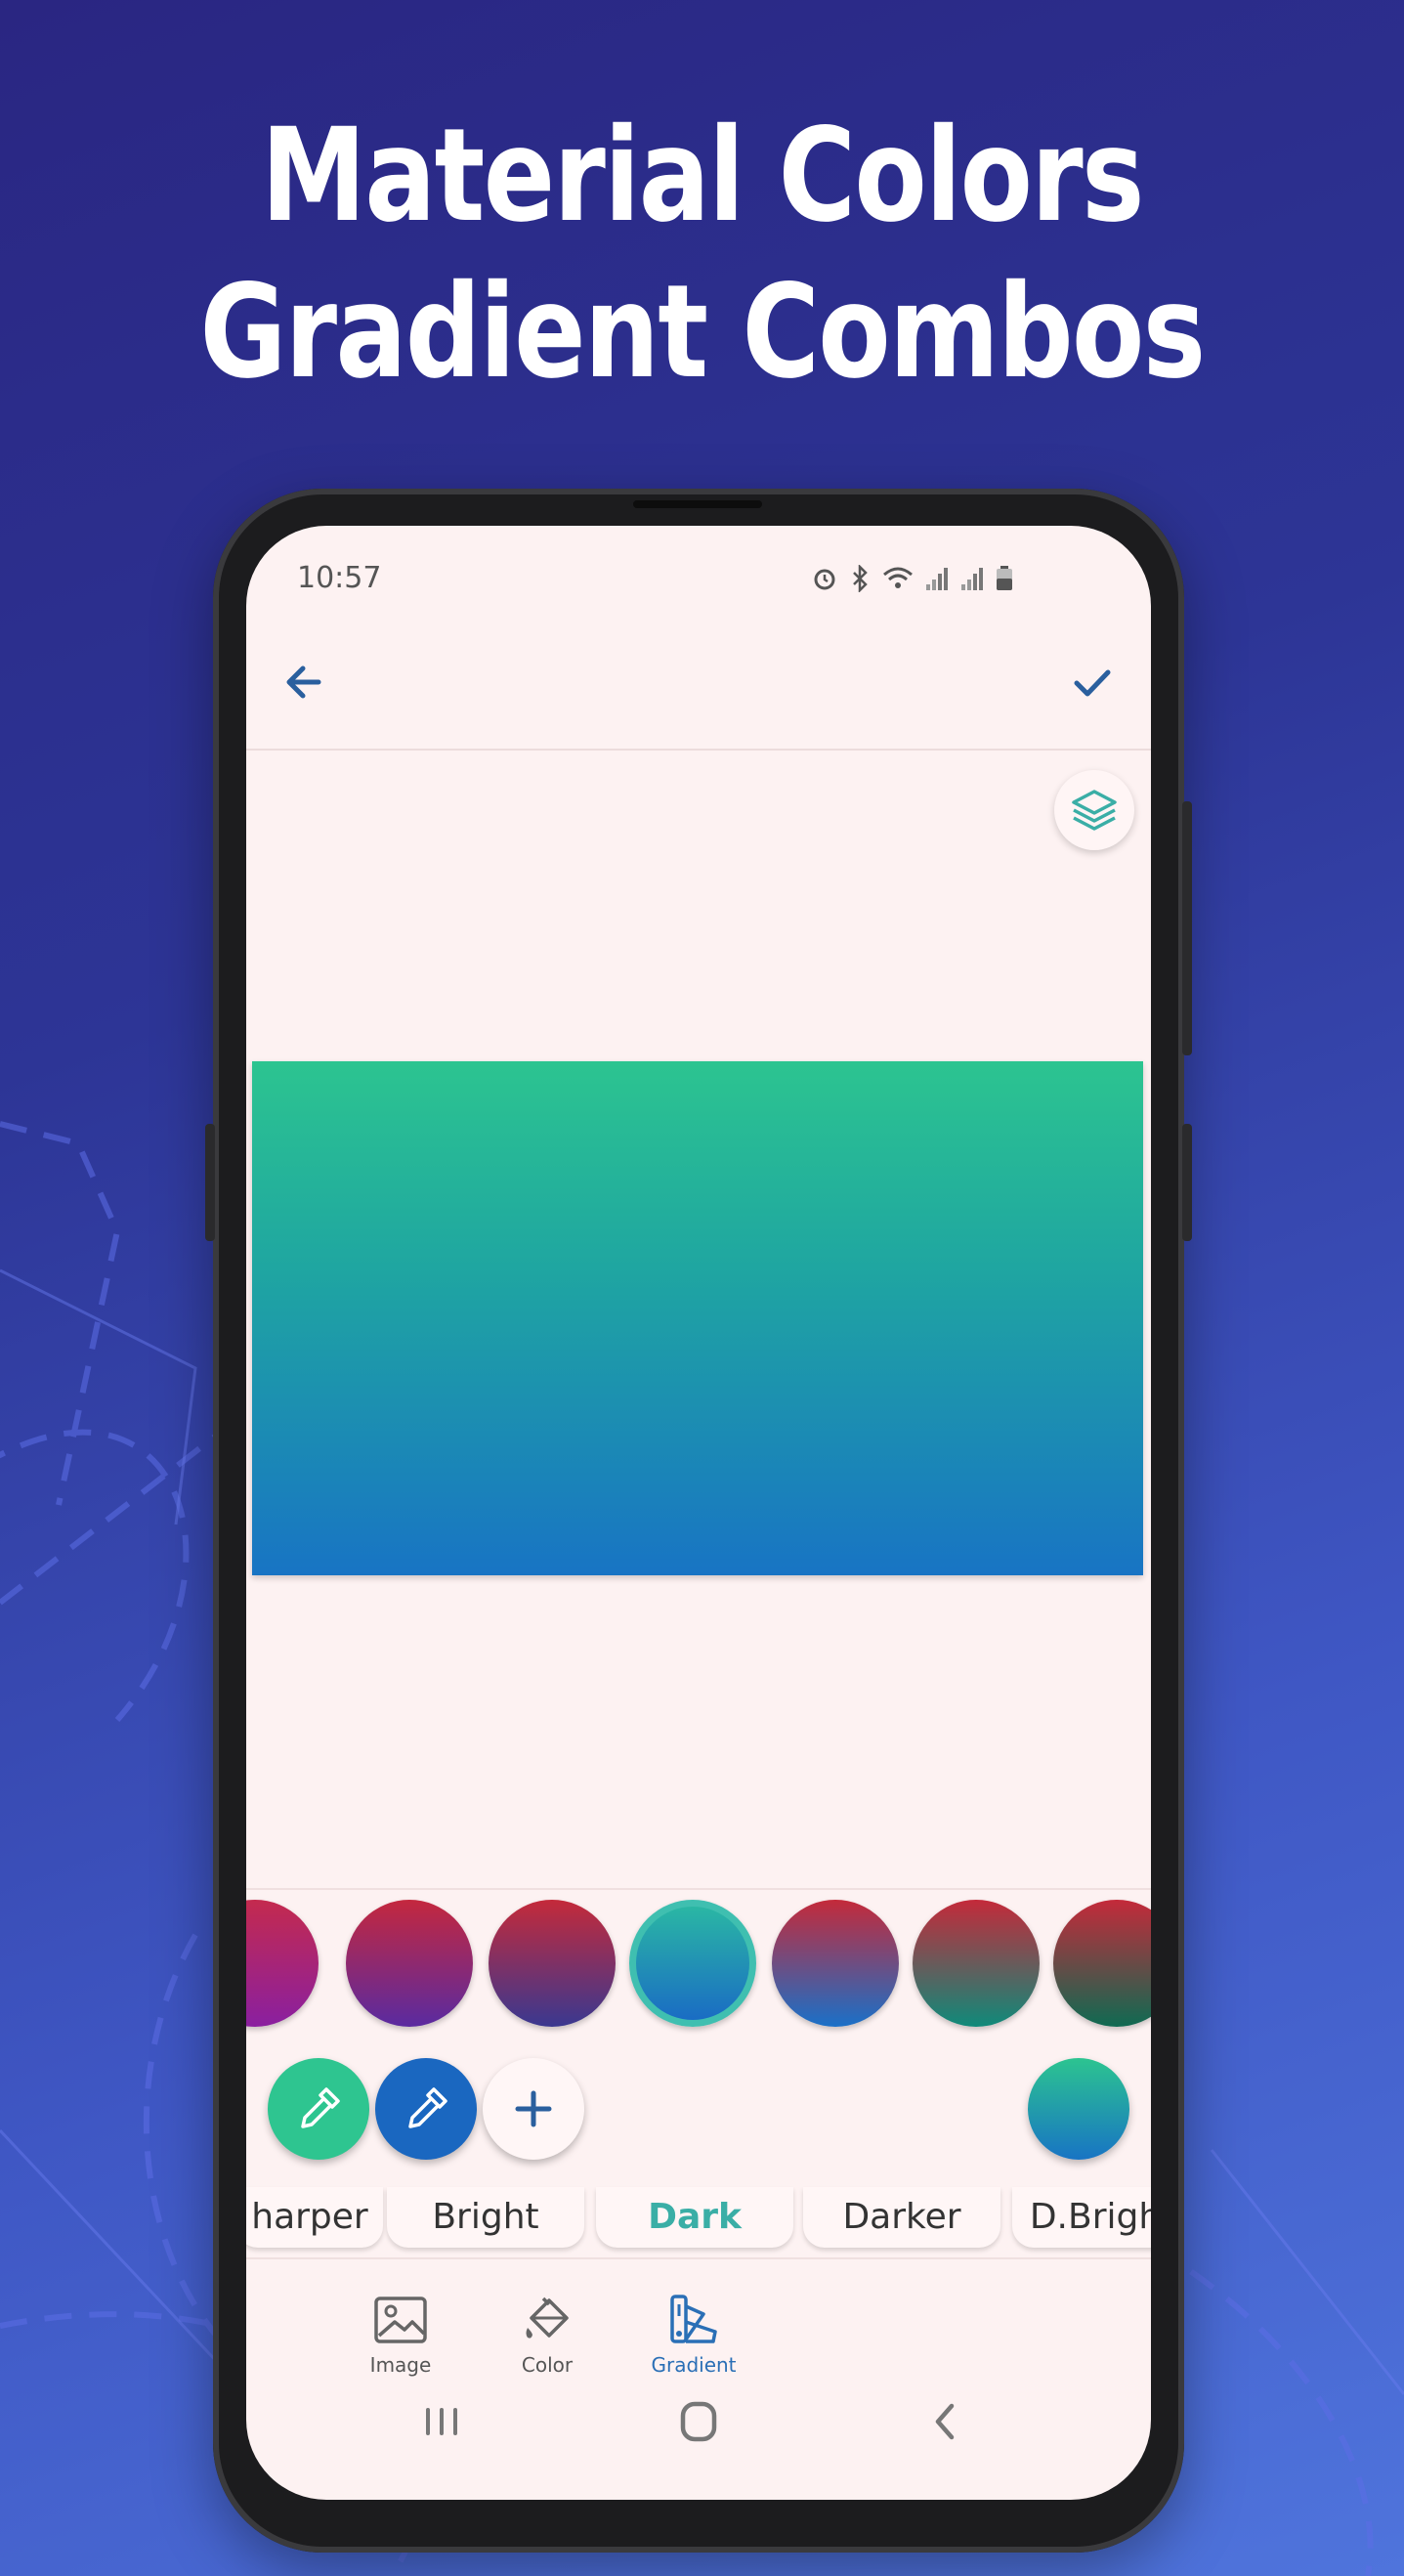 The width and height of the screenshot is (1404, 2576). What do you see at coordinates (1081, 2218) in the screenshot?
I see `filter-tab: D.Brigh` at bounding box center [1081, 2218].